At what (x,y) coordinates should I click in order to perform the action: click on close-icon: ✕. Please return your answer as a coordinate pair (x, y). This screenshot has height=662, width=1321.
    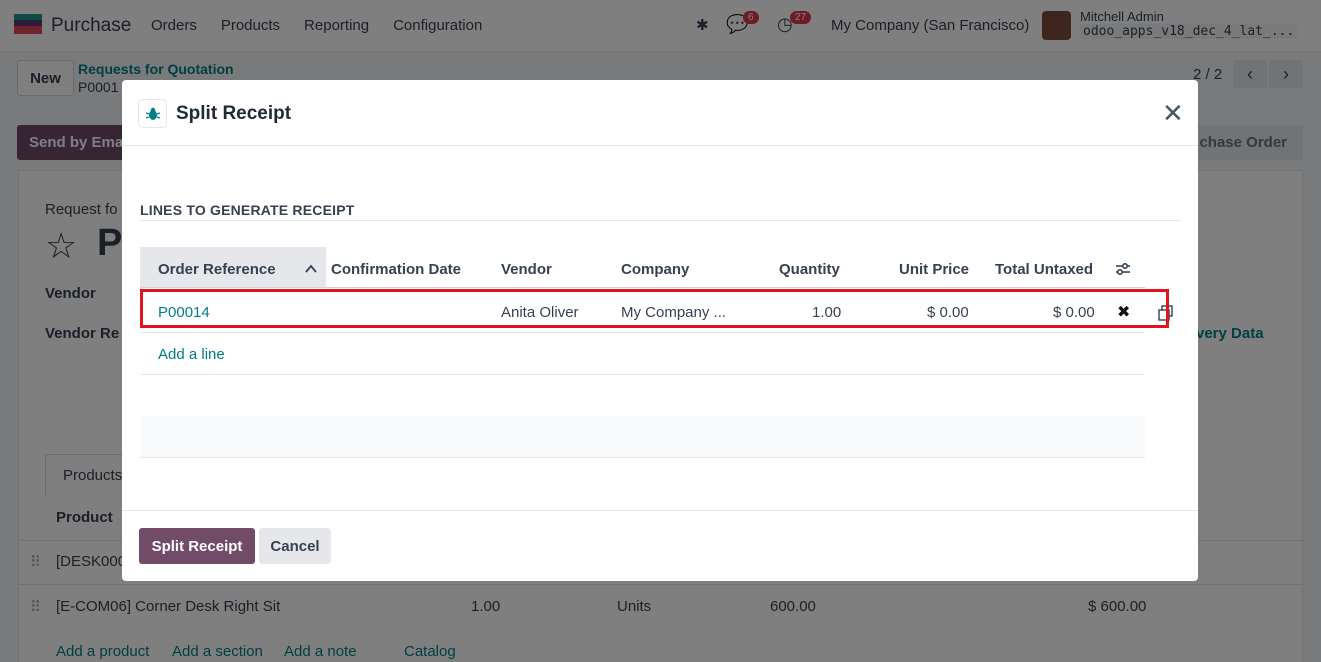
    Looking at the image, I should click on (1173, 113).